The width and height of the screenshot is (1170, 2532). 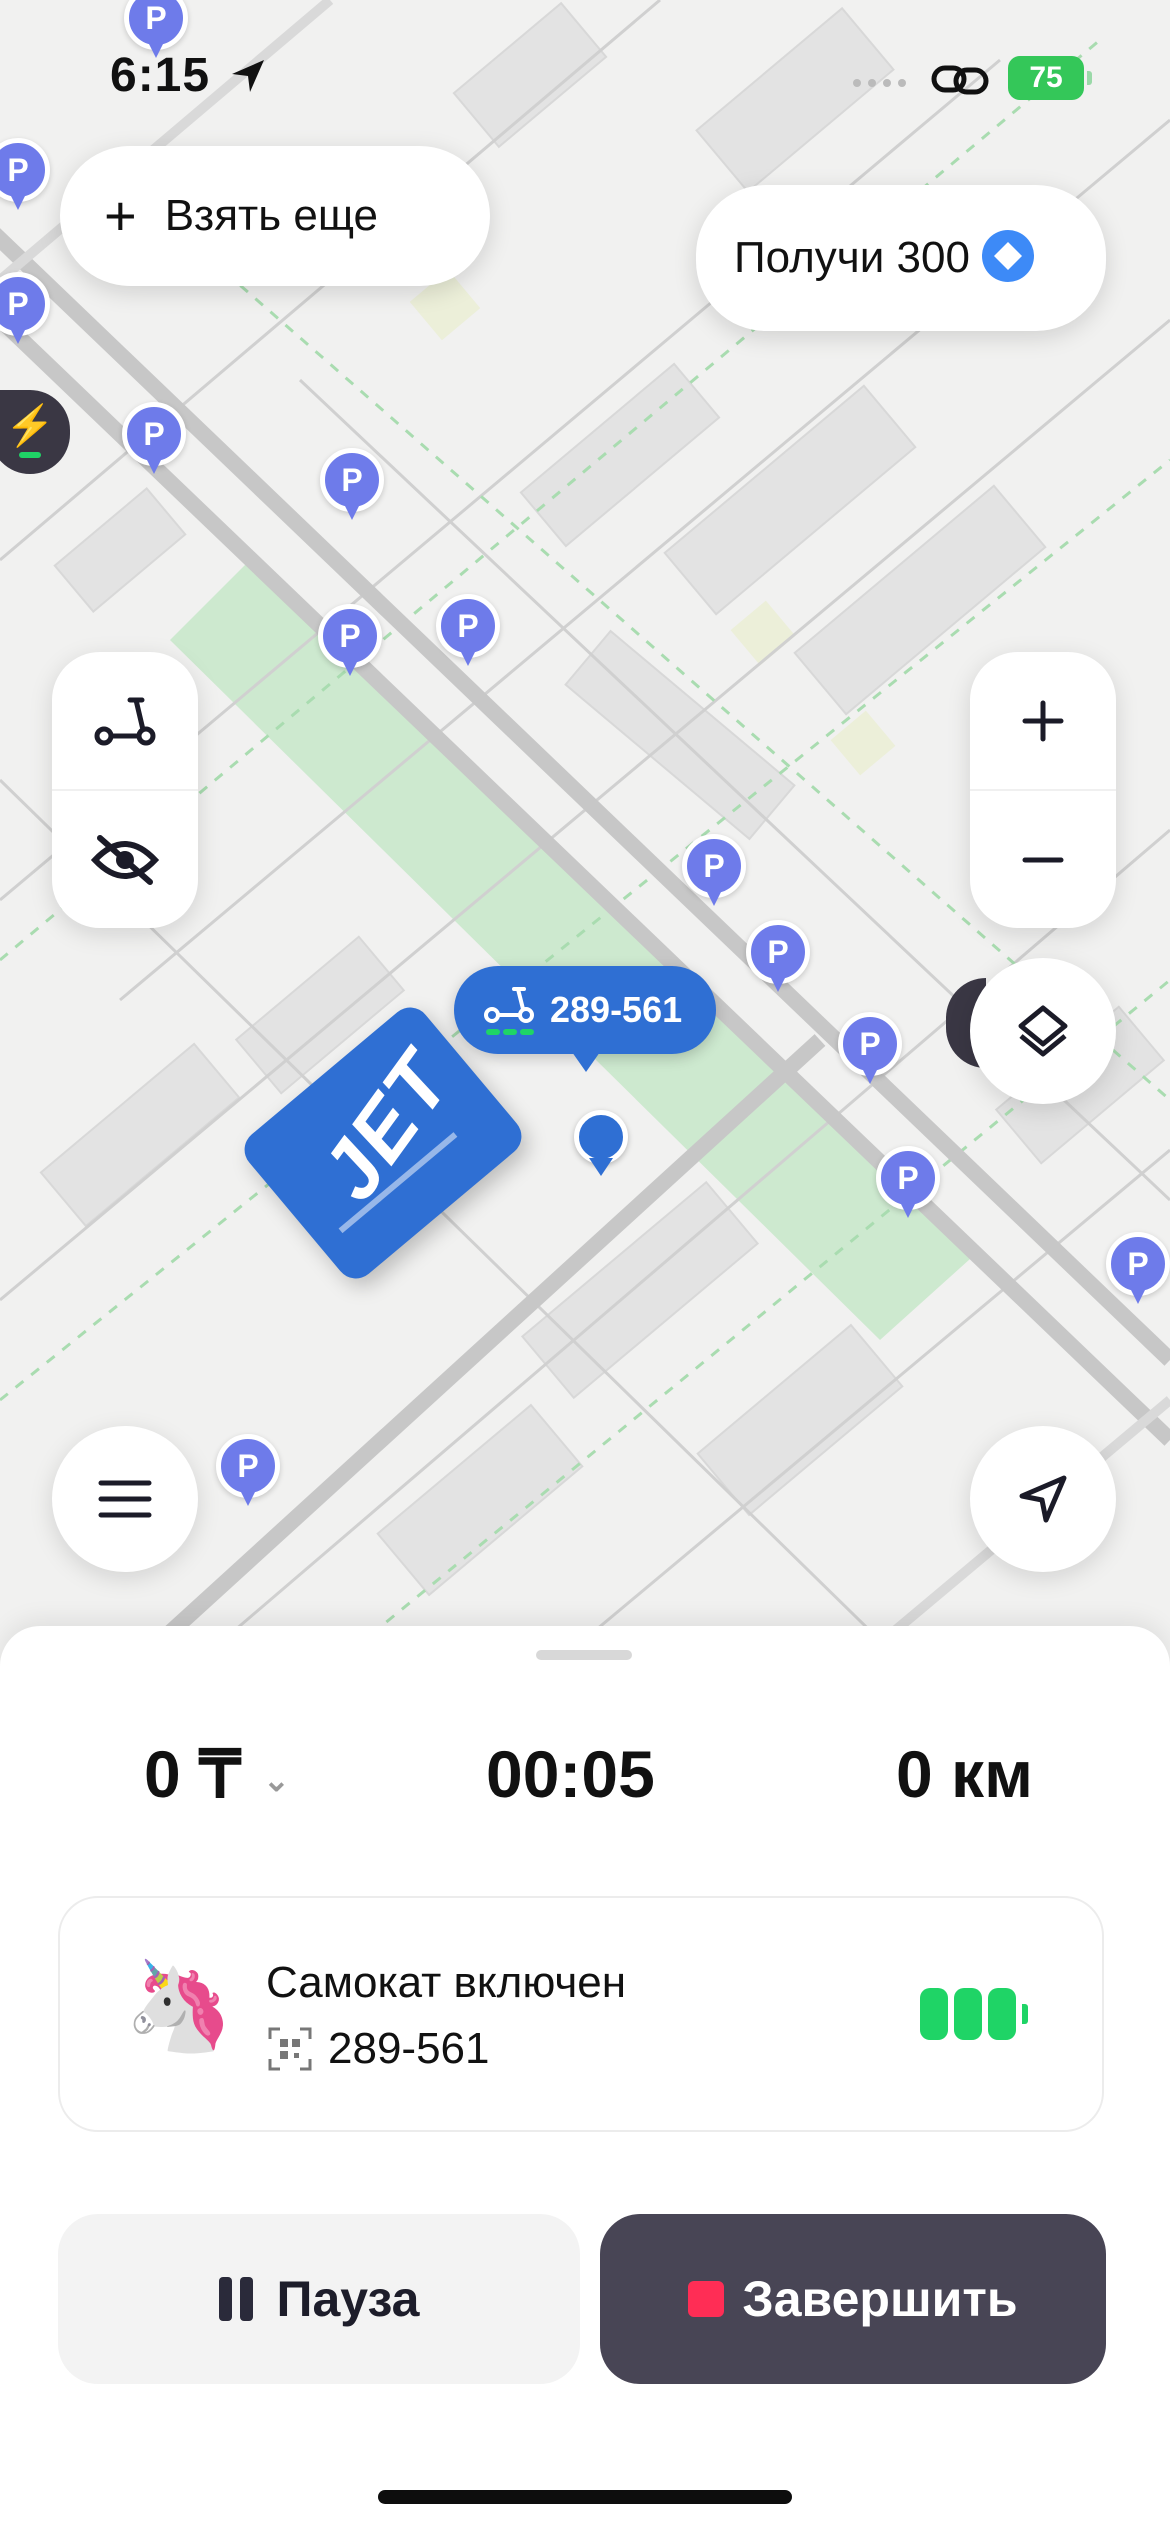 What do you see at coordinates (964, 1774) in the screenshot?
I see `ride-distance: 0 км` at bounding box center [964, 1774].